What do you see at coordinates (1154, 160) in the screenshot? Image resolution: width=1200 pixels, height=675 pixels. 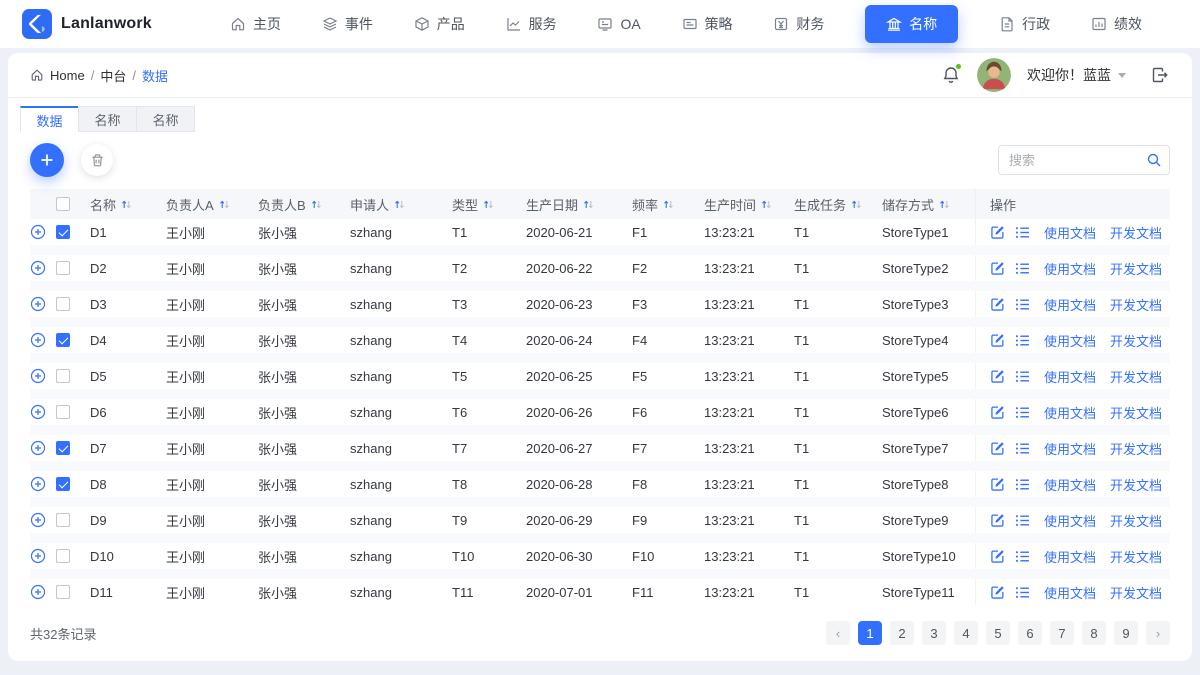 I see `search-icon` at bounding box center [1154, 160].